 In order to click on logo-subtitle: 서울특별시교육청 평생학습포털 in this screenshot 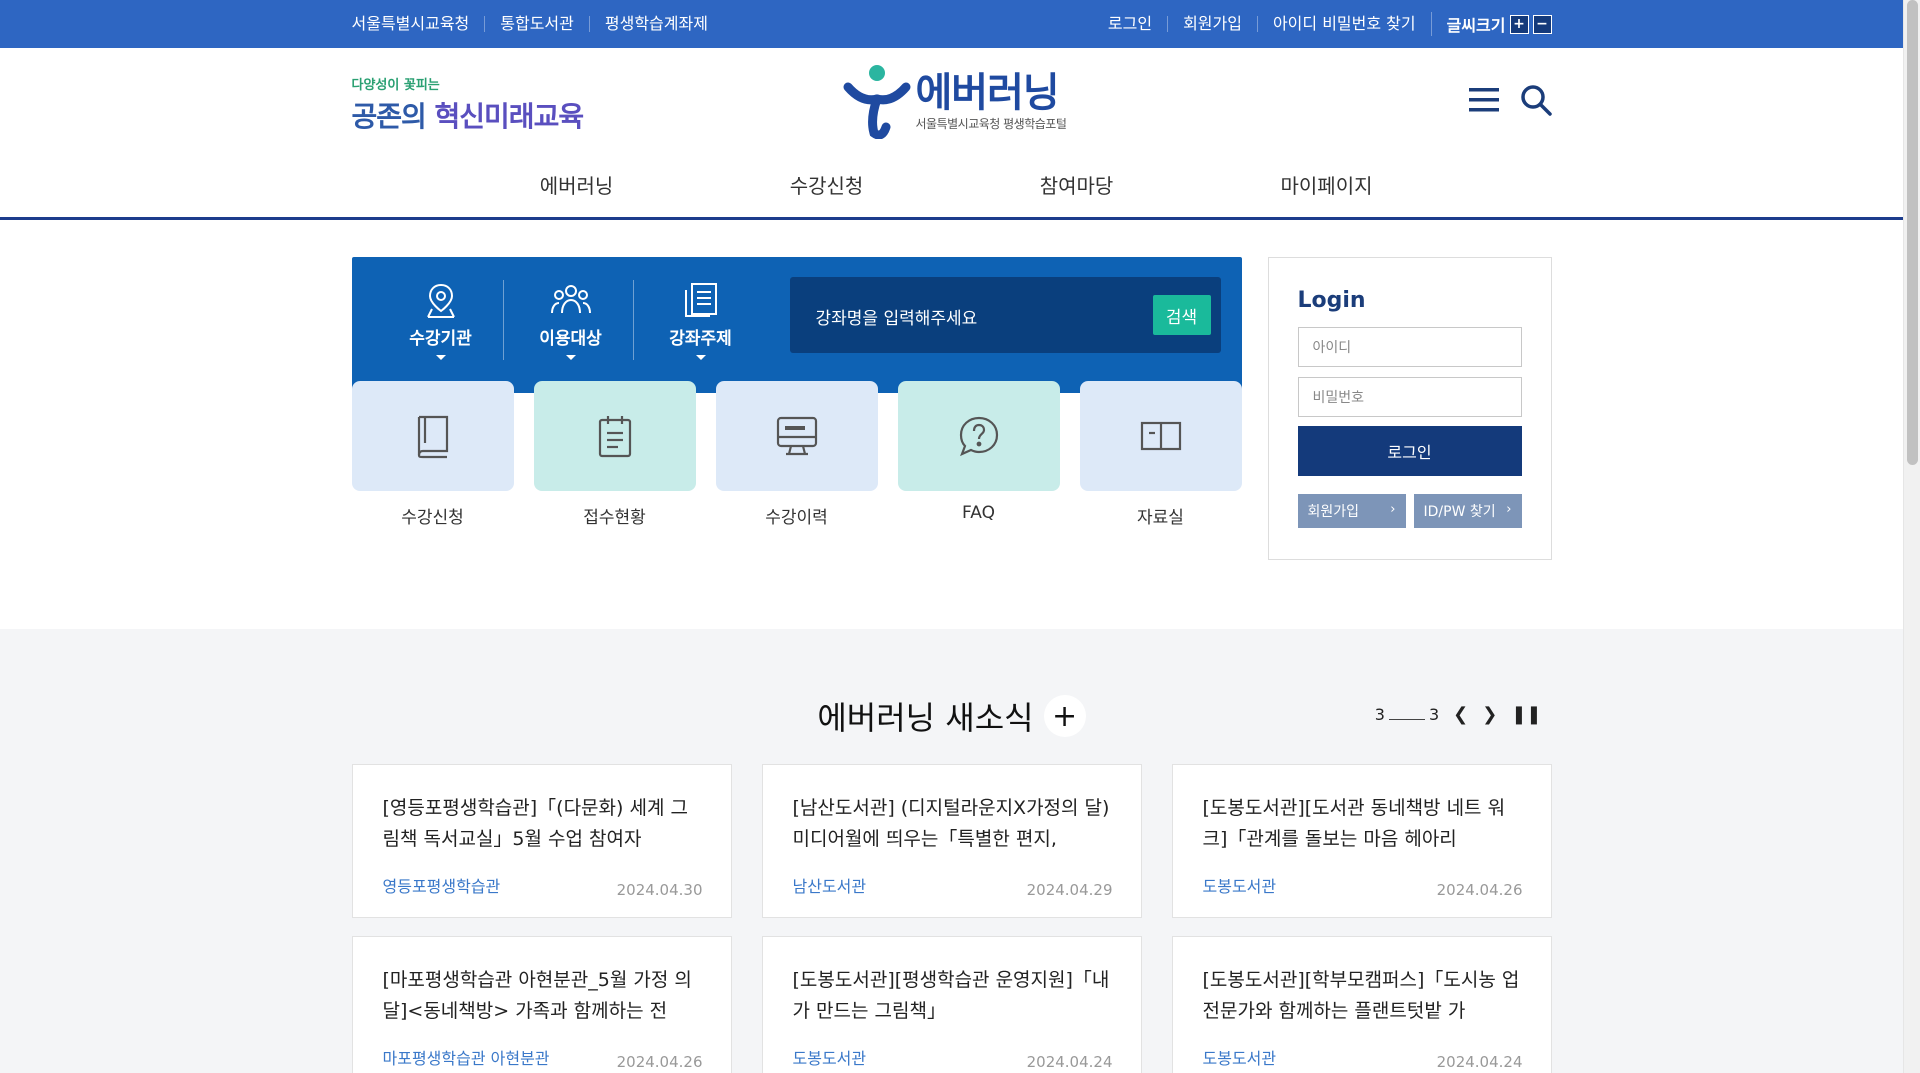, I will do `click(991, 123)`.